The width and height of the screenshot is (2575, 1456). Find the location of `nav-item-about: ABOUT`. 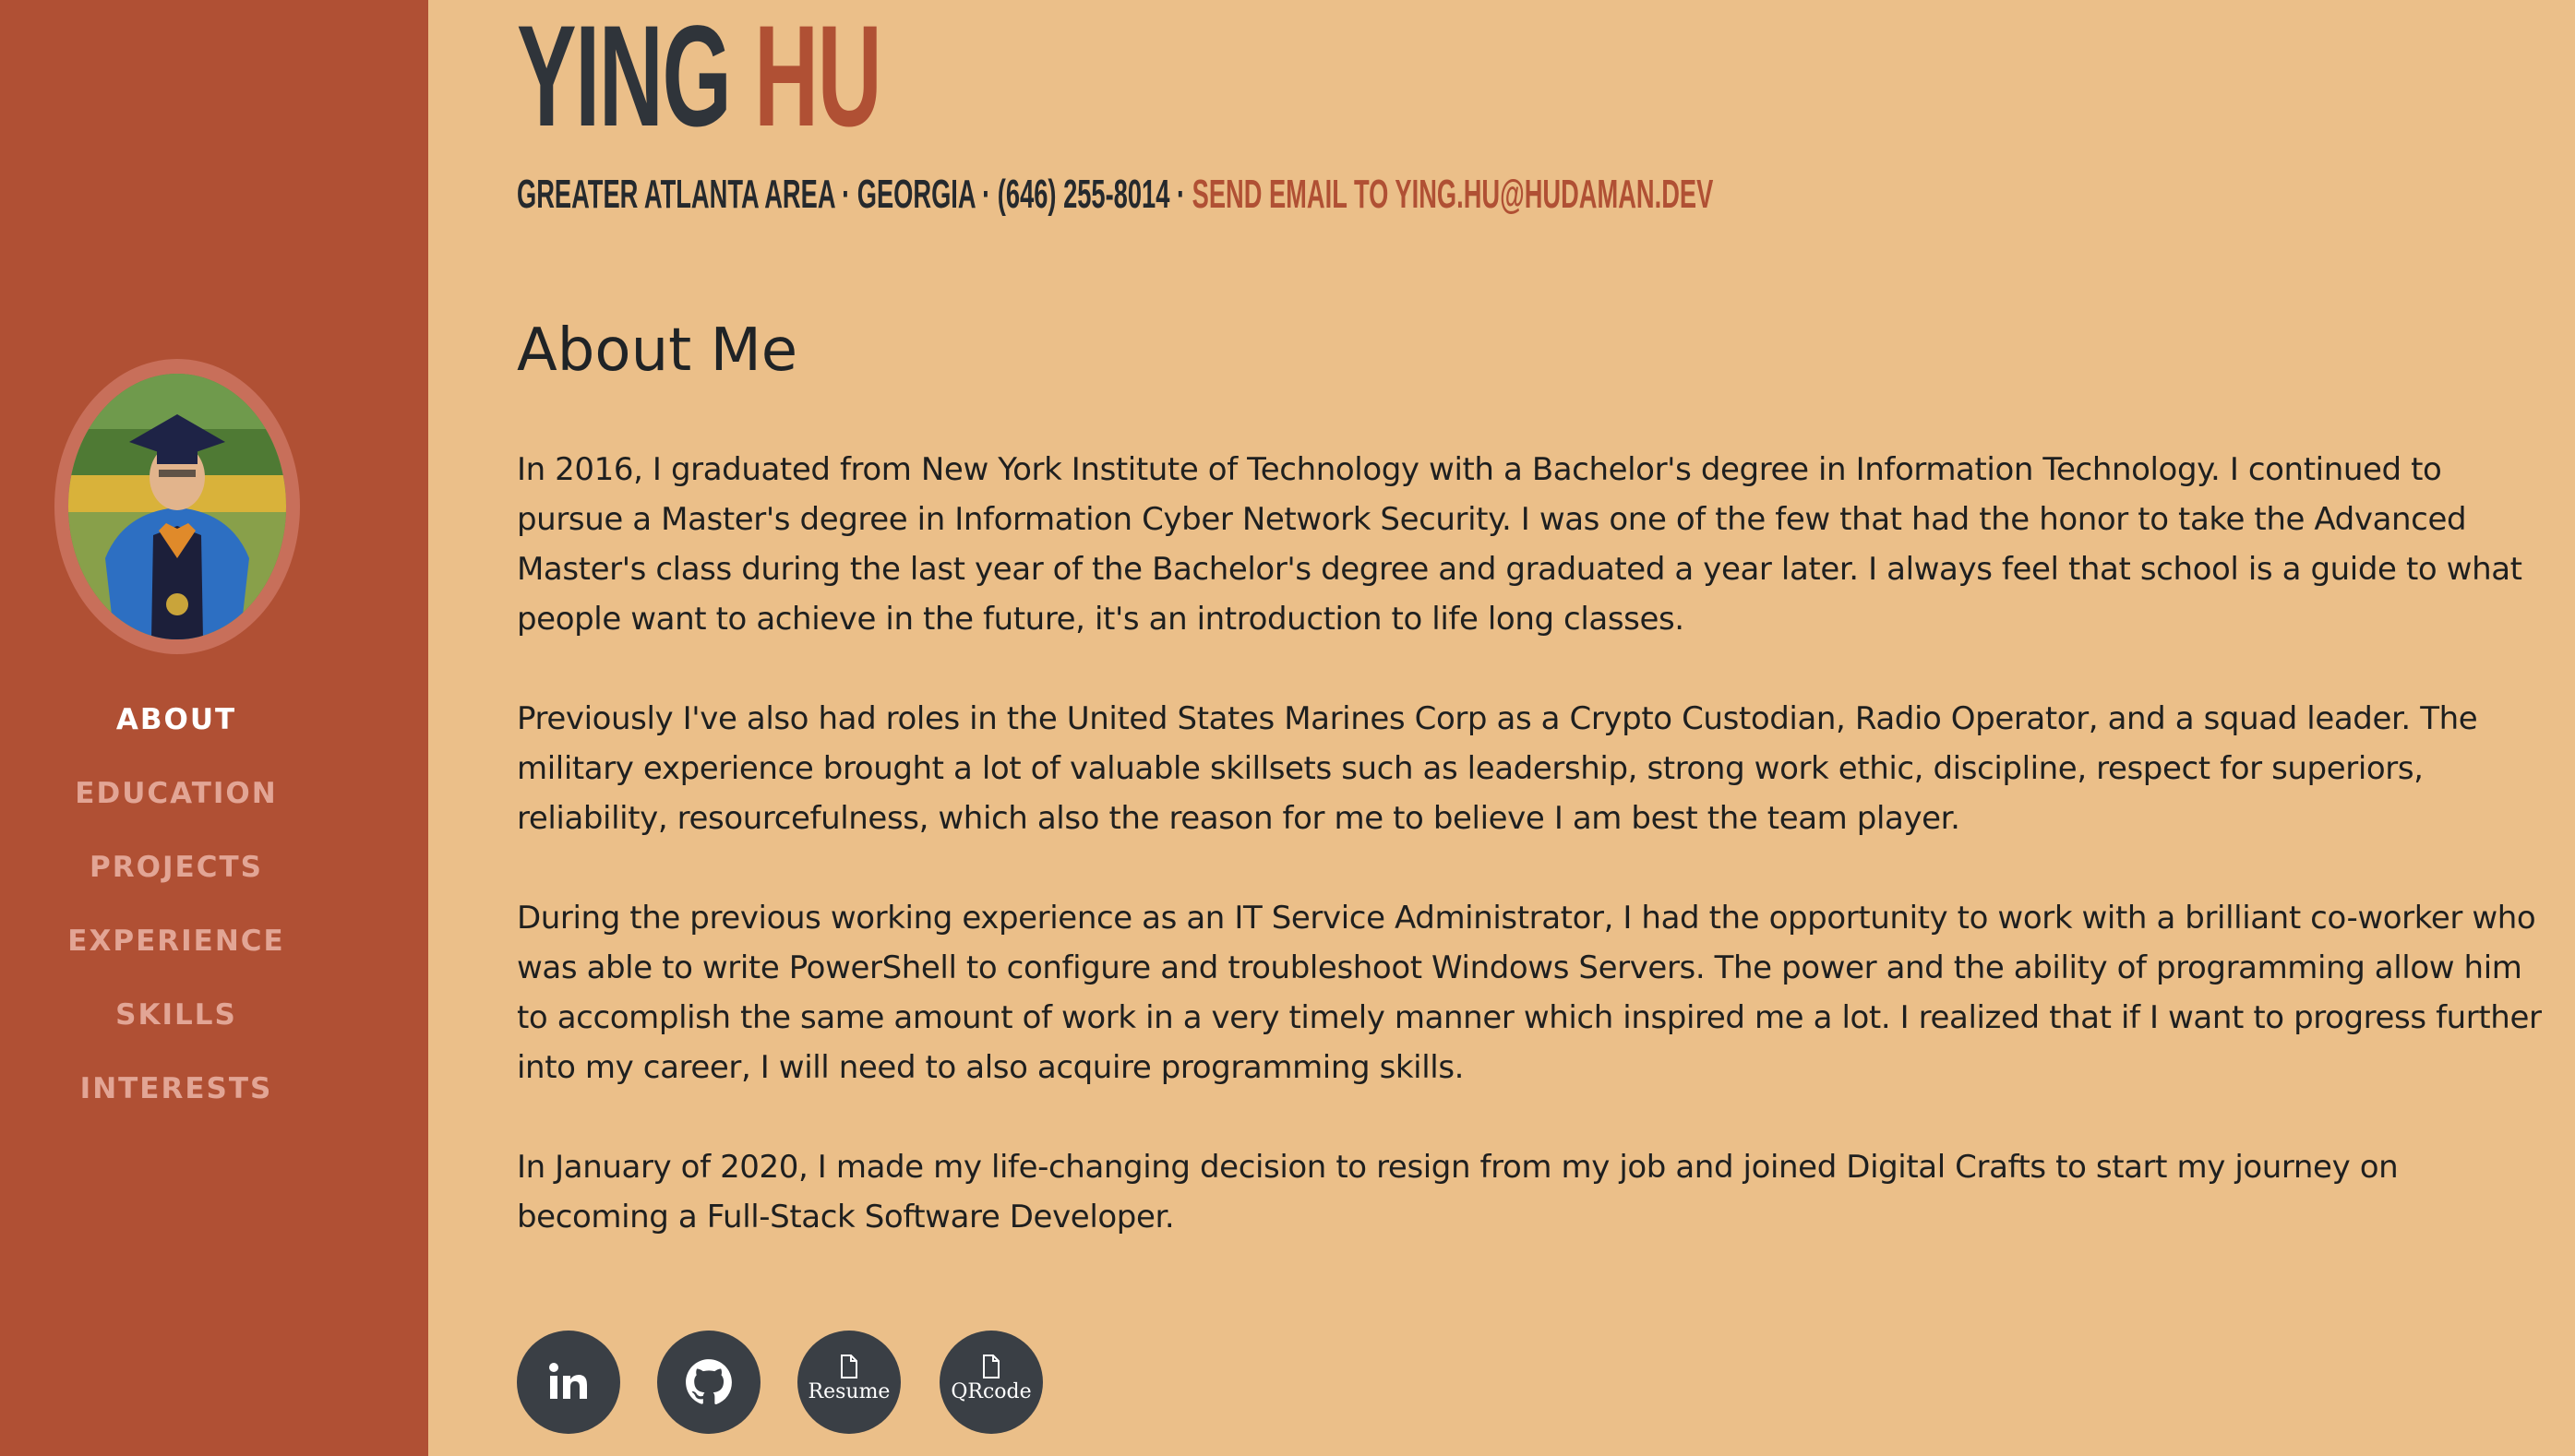

nav-item-about: ABOUT is located at coordinates (176, 720).